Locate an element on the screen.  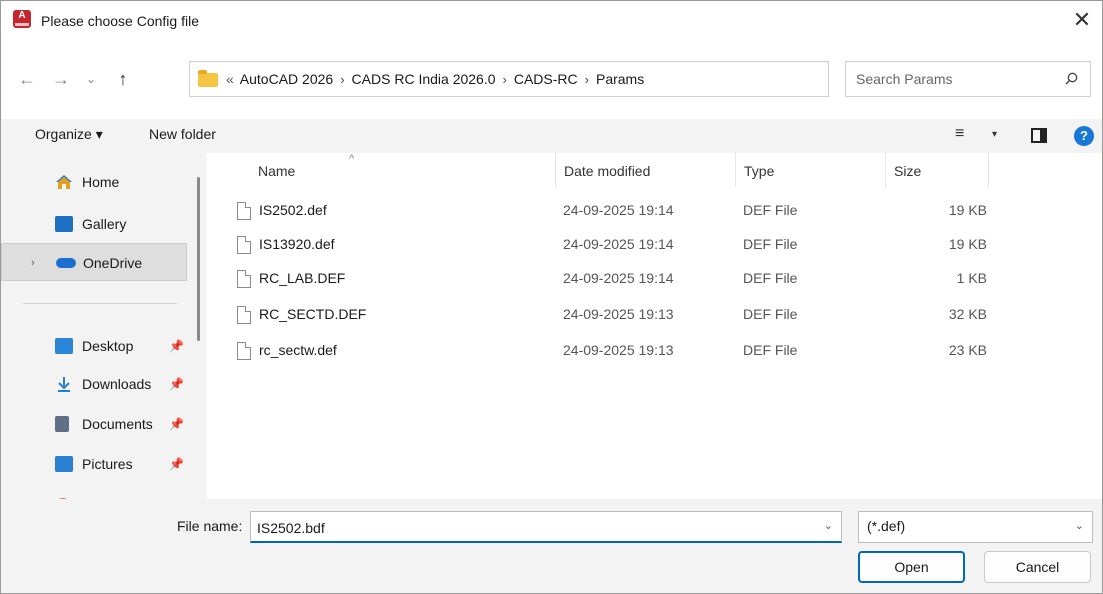
sidebar-item-downloads: Downloads 📌 is located at coordinates (105, 384).